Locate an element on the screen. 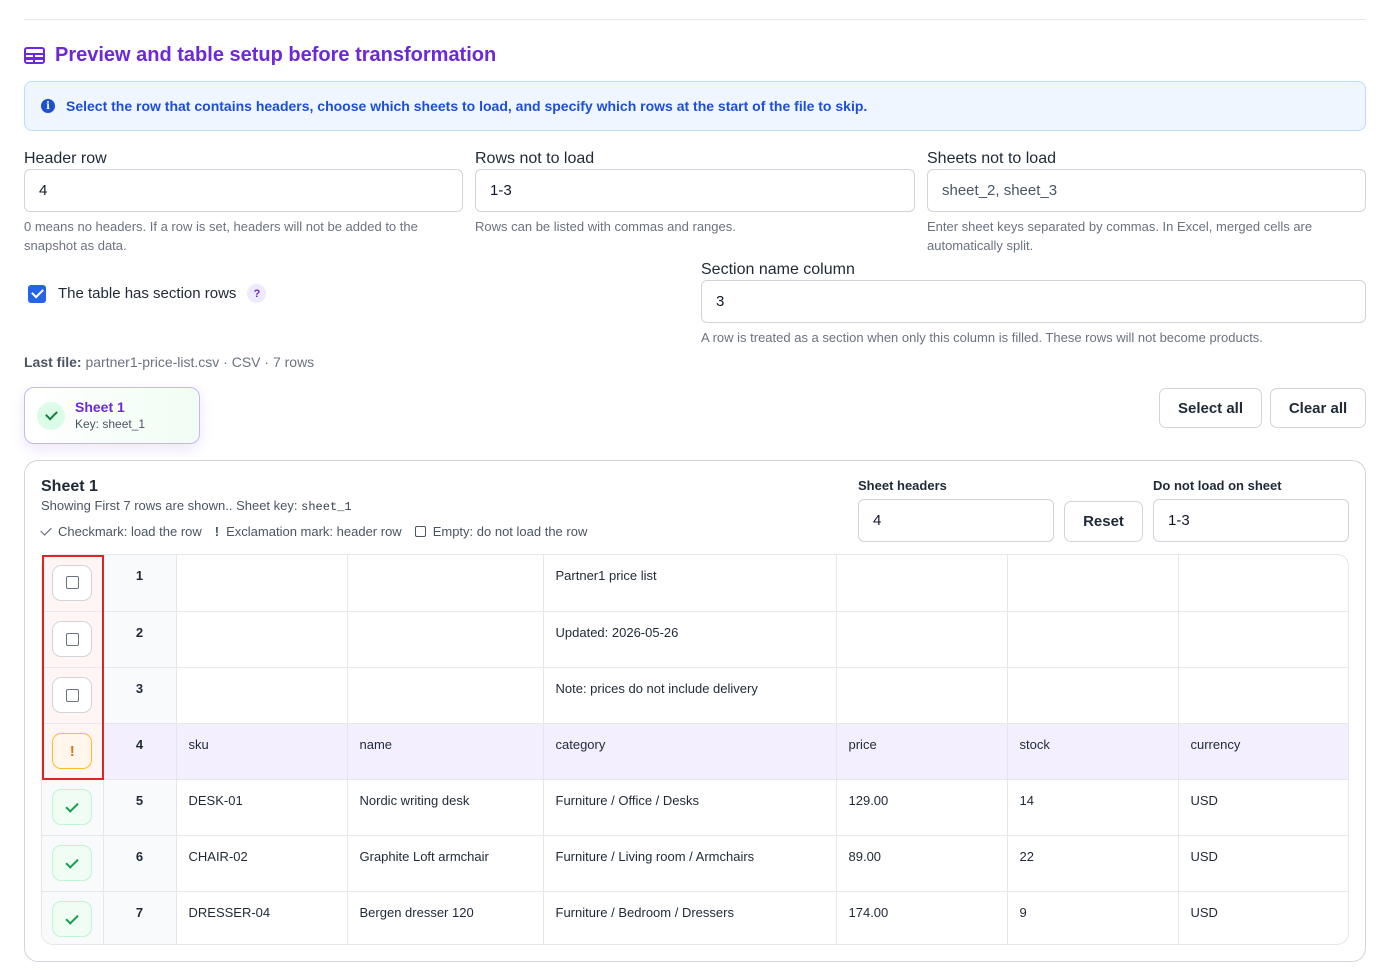 This screenshot has height=980, width=1390. top-divider is located at coordinates (695, 19).